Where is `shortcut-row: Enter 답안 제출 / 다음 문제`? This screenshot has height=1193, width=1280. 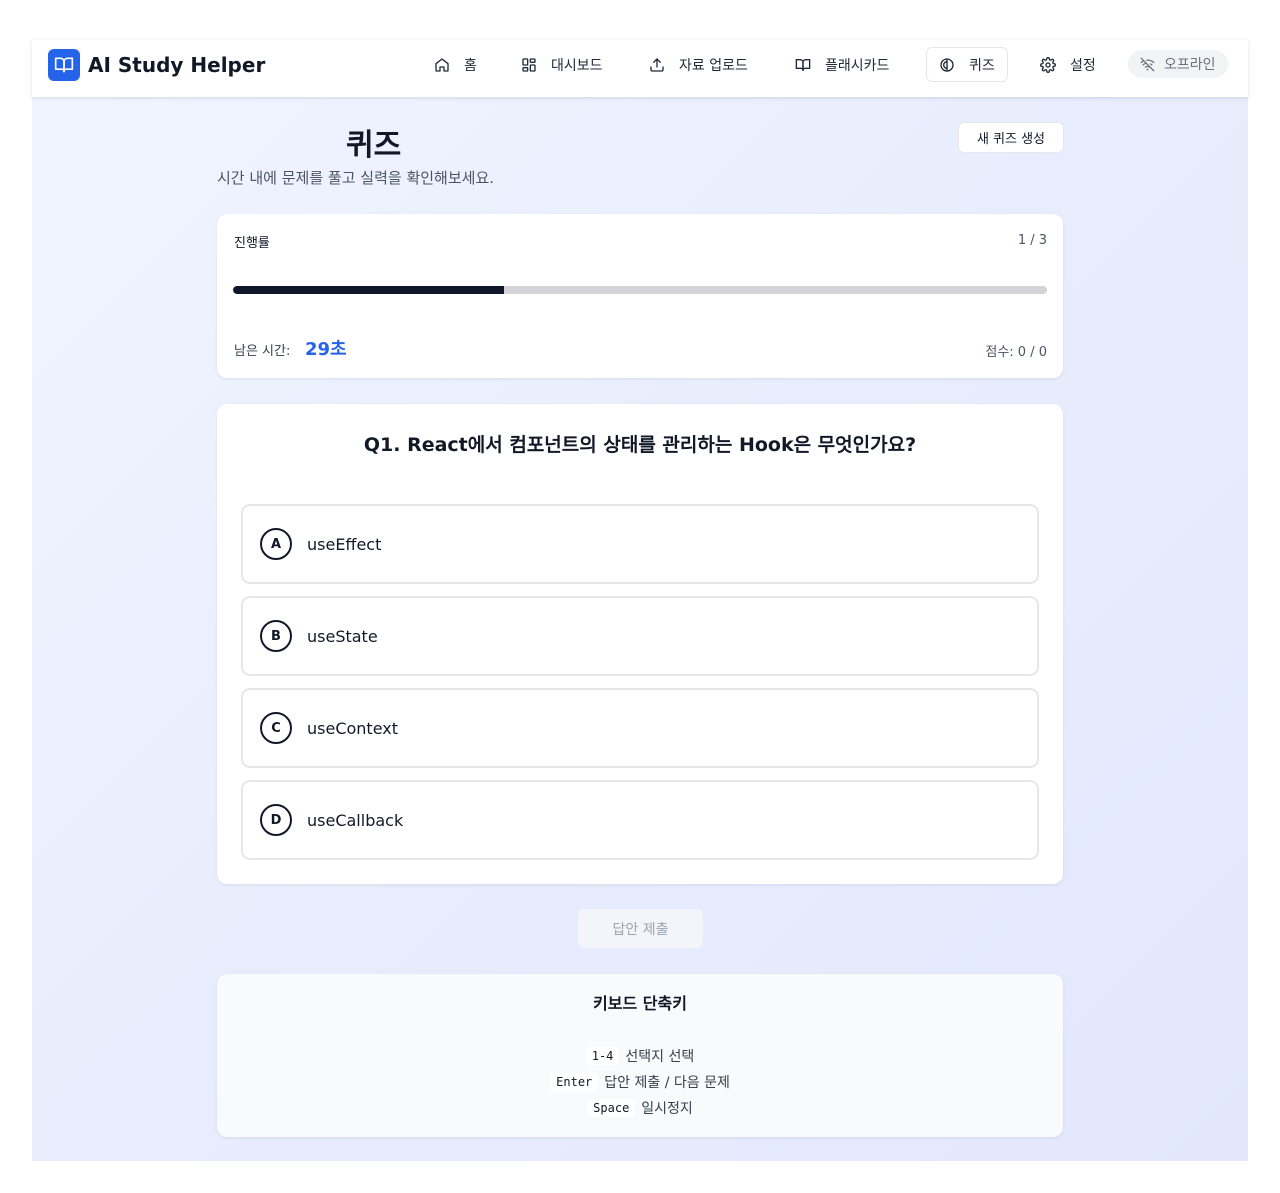
shortcut-row: Enter 답안 제출 / 다음 문제 is located at coordinates (640, 1082).